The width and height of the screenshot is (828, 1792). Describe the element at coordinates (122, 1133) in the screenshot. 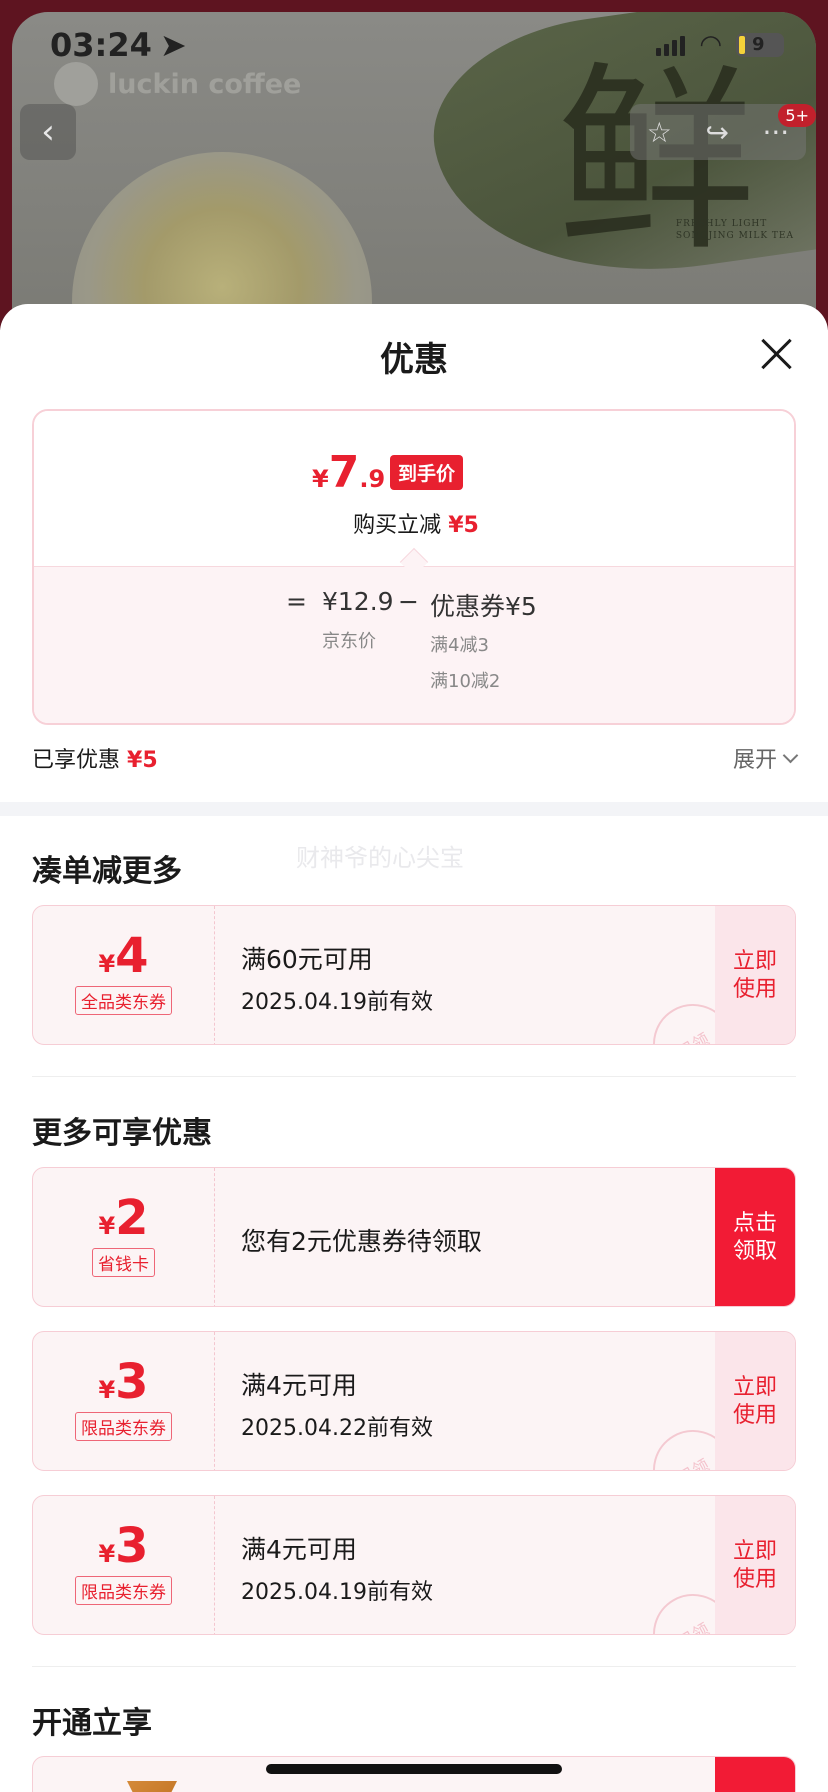

I see `section-title-more-offers: 更多可享优惠` at that location.